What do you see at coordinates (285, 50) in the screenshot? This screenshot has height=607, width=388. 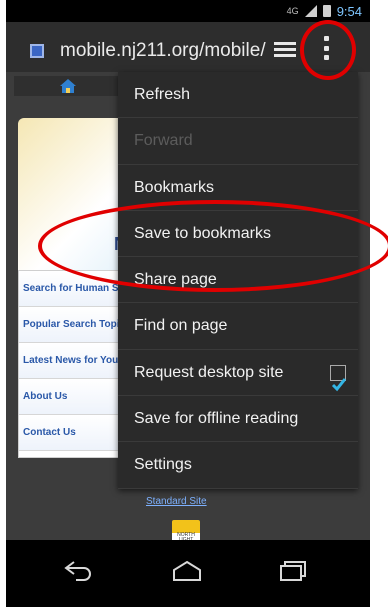 I see `tabs-icon` at bounding box center [285, 50].